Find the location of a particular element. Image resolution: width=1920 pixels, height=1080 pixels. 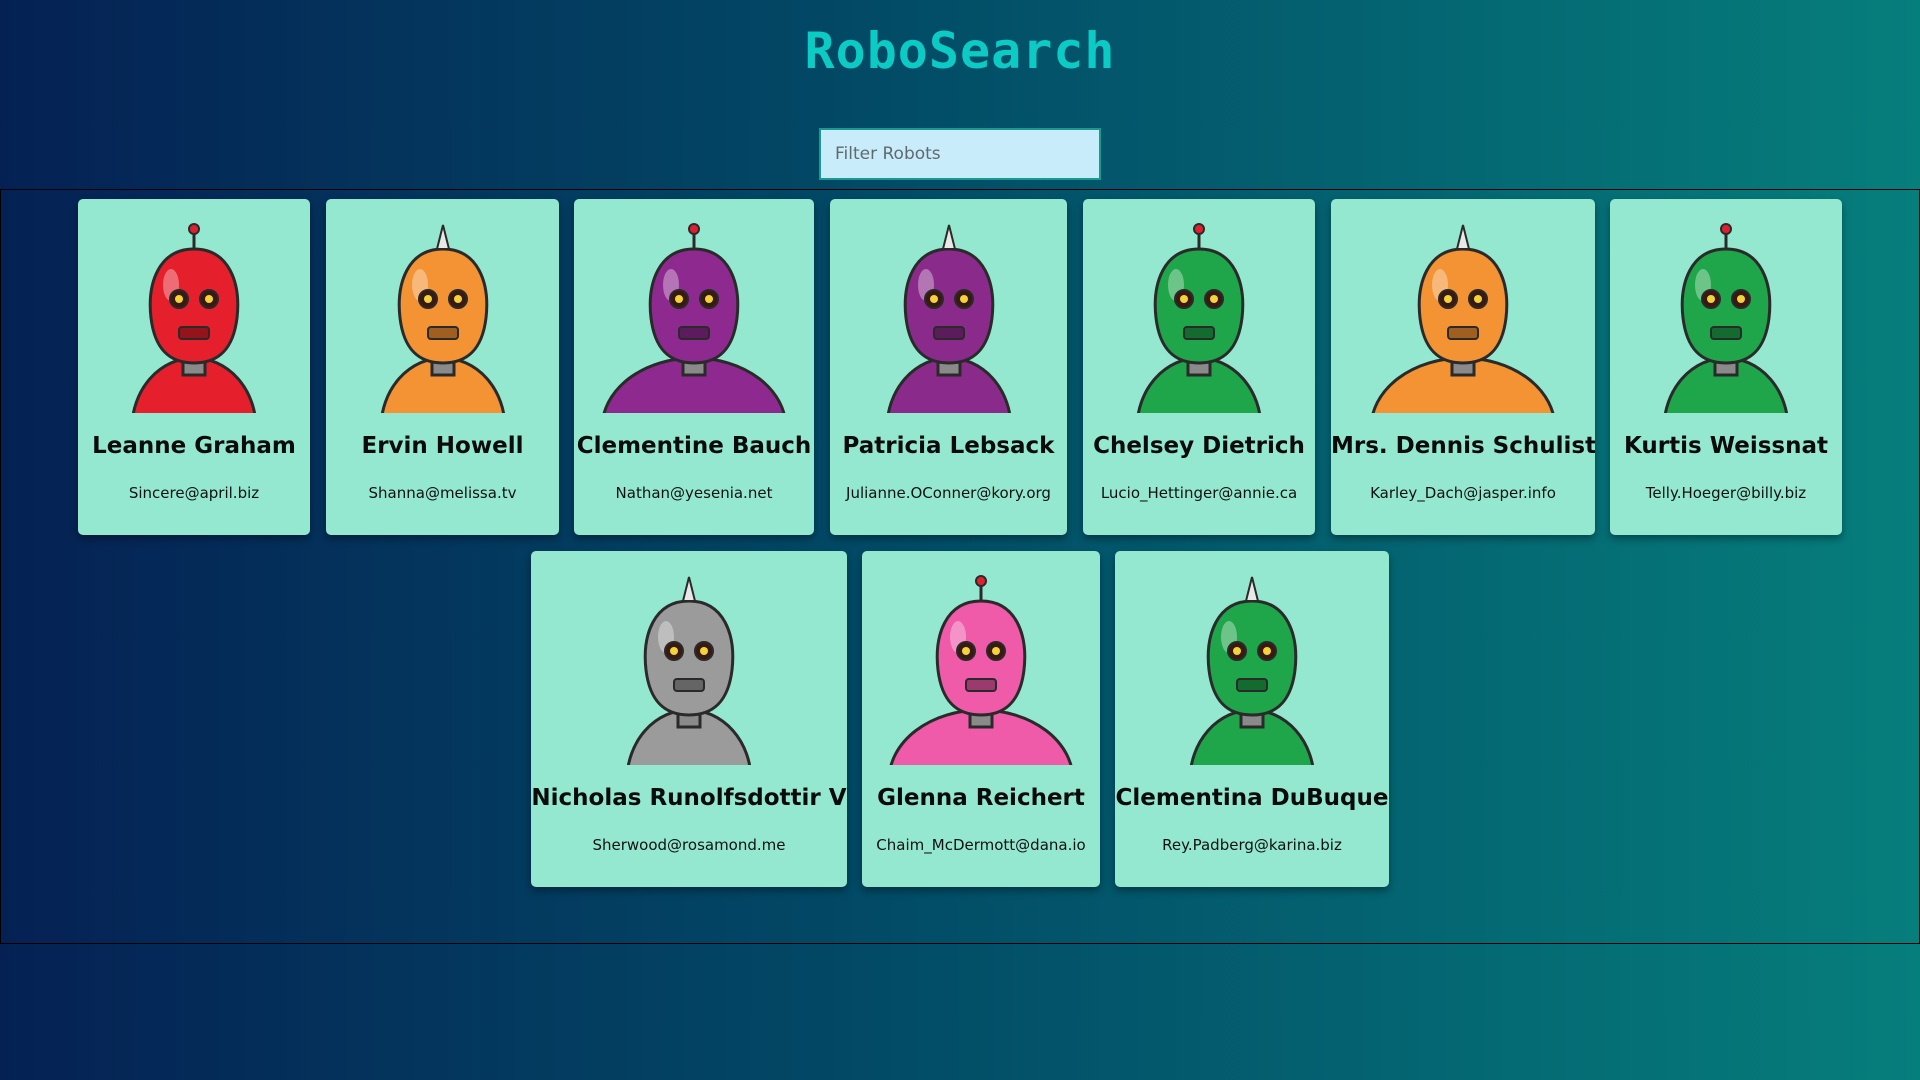

red-robot-avatar is located at coordinates (194, 318).